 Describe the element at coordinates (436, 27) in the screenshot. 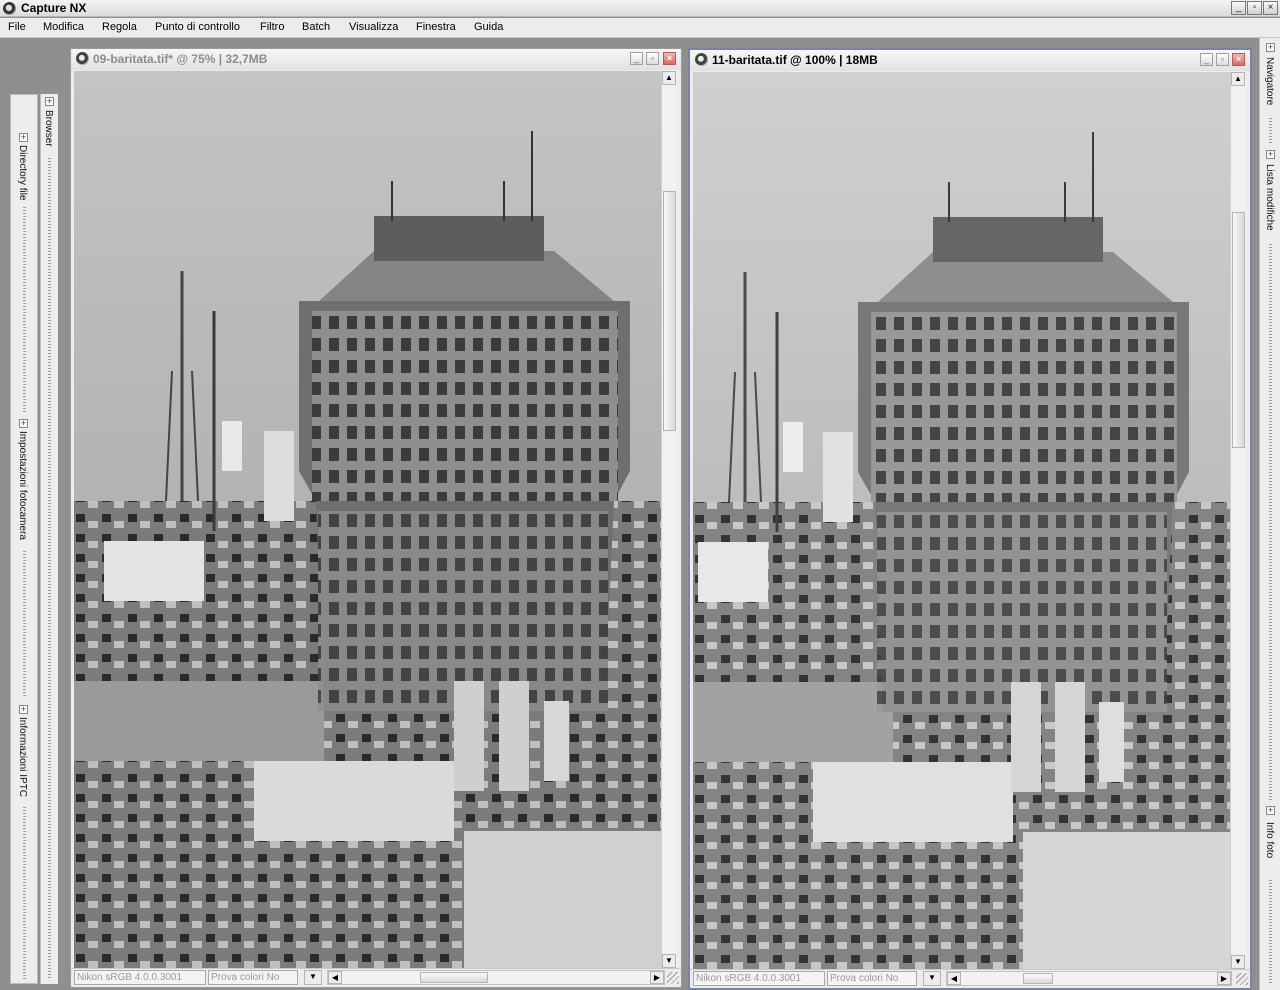

I see `menu-finestra: Finestra` at that location.